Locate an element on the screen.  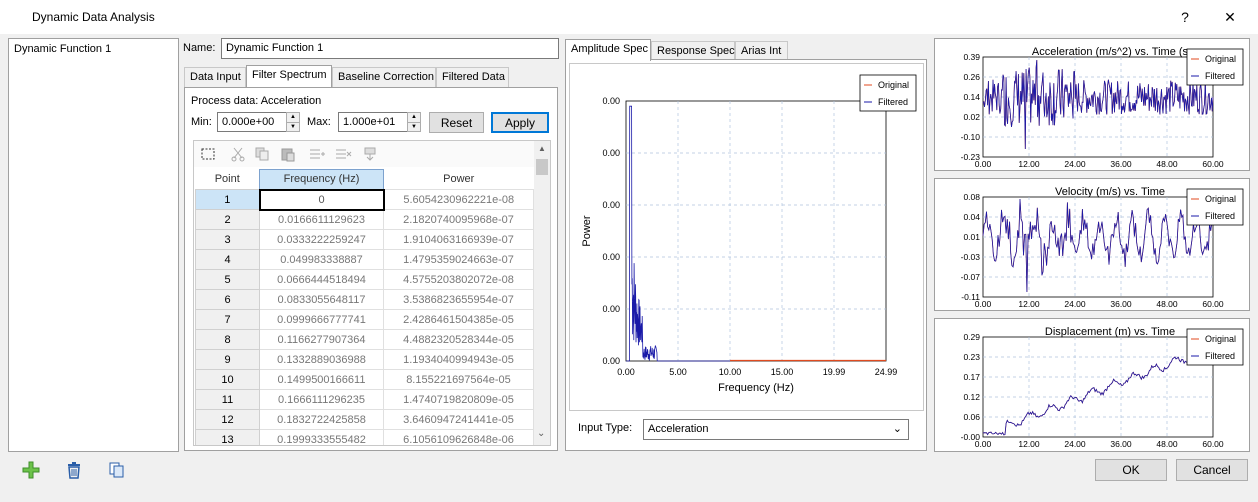
point-cell: 12 is located at coordinates (227, 419).